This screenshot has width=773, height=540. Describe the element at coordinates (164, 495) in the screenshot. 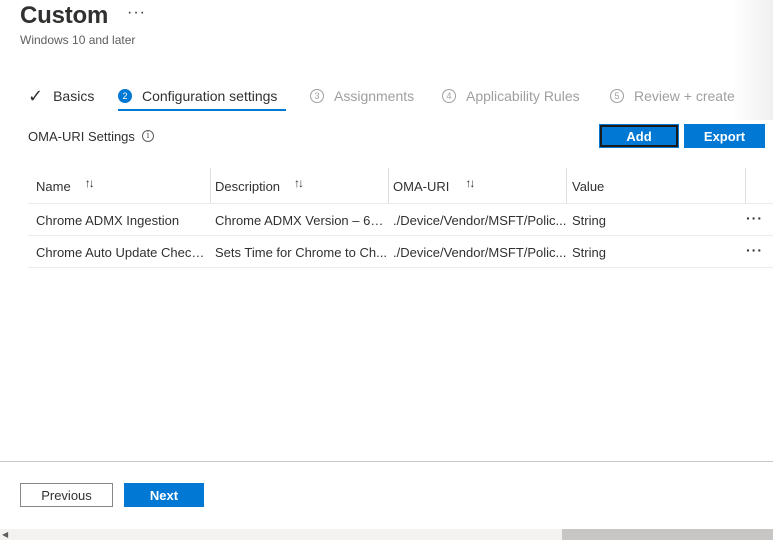

I see `next-button: Next` at that location.